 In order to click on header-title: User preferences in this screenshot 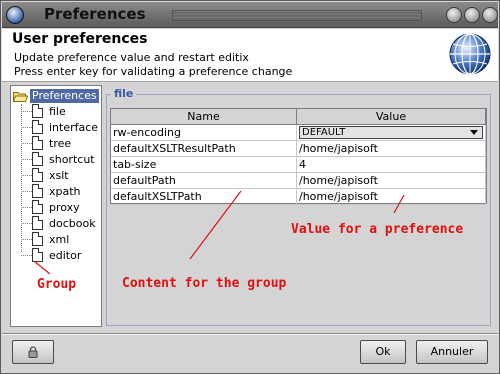, I will do `click(80, 39)`.